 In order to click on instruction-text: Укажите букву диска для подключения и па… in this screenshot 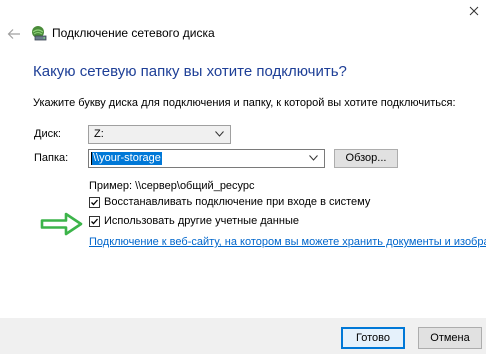, I will do `click(244, 103)`.